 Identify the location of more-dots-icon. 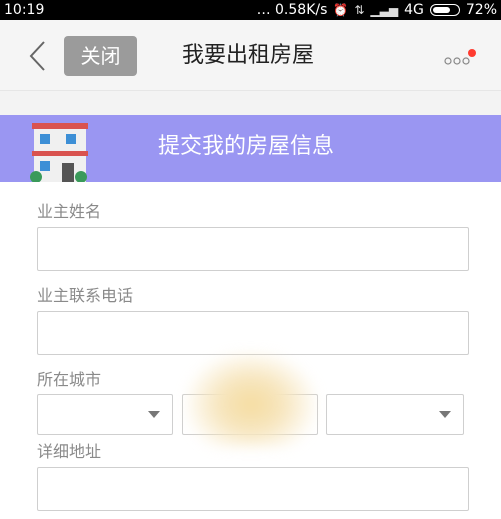
(460, 57).